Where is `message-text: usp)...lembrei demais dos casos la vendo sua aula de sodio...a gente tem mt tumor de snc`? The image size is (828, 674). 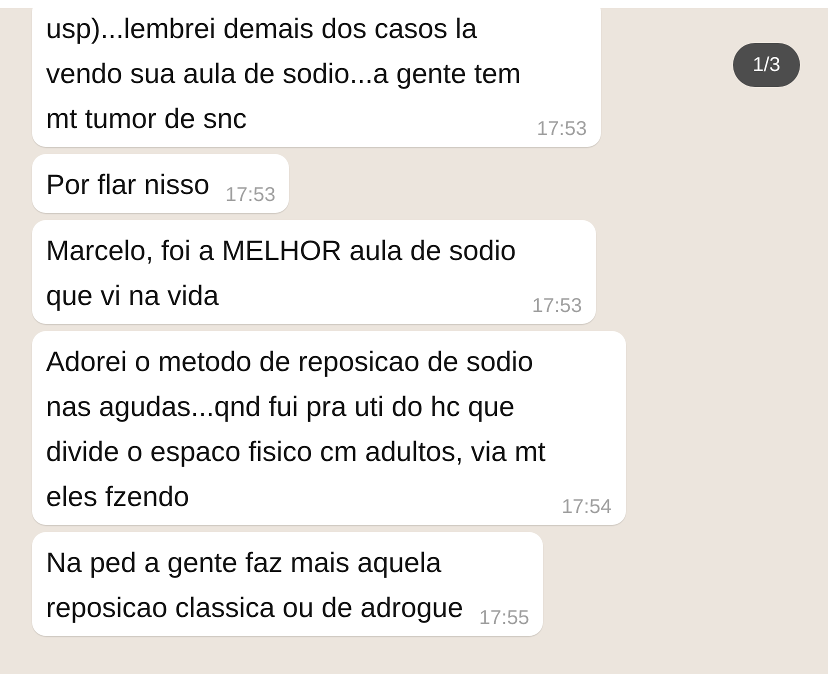 message-text: usp)...lembrei demais dos casos la vendo sua aula de sodio...a gente tem mt tumor de snc is located at coordinates (283, 74).